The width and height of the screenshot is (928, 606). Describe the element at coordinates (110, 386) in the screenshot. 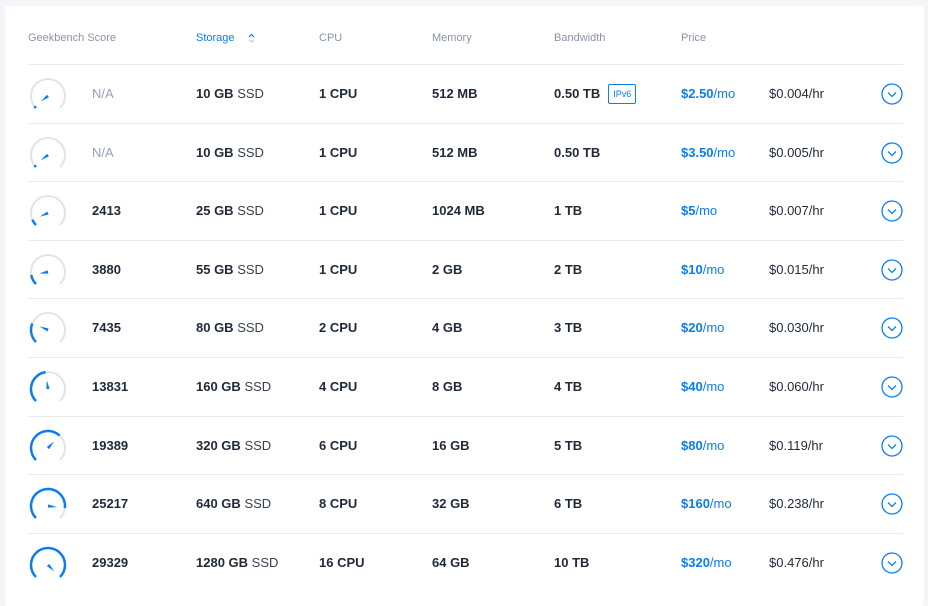

I see `geekbench-score: 13831` at that location.